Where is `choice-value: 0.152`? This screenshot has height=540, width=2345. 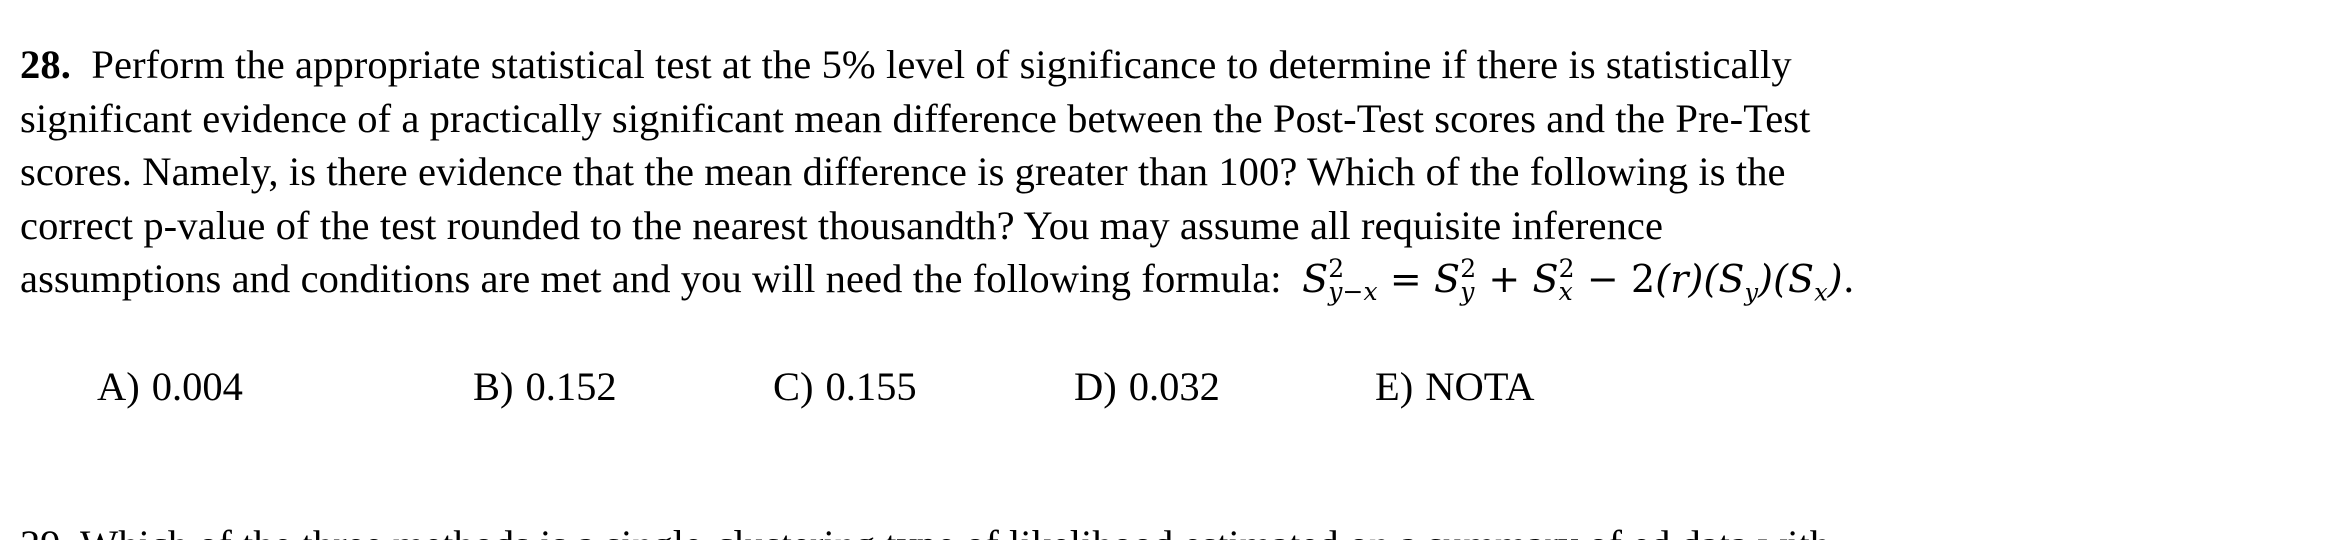
choice-value: 0.152 is located at coordinates (571, 386).